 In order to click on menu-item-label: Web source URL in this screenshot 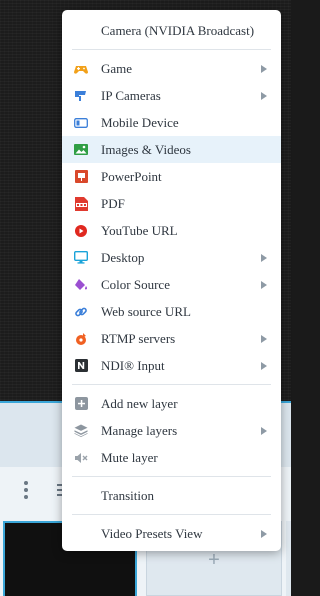, I will do `click(146, 311)`.